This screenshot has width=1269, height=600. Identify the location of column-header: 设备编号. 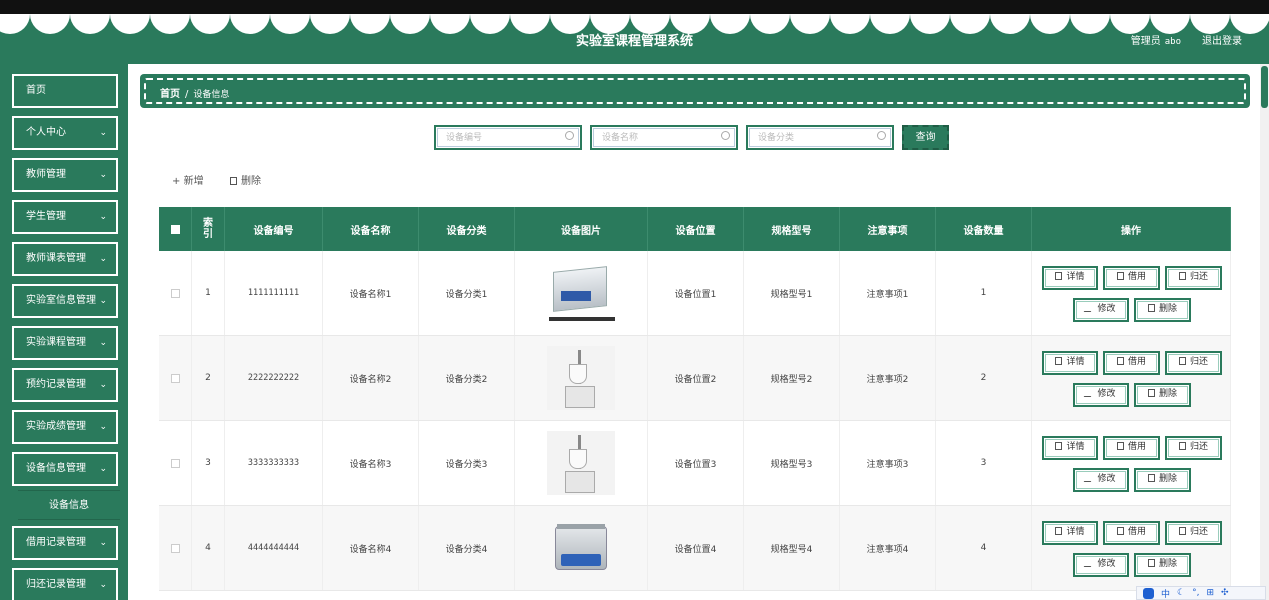
(274, 229).